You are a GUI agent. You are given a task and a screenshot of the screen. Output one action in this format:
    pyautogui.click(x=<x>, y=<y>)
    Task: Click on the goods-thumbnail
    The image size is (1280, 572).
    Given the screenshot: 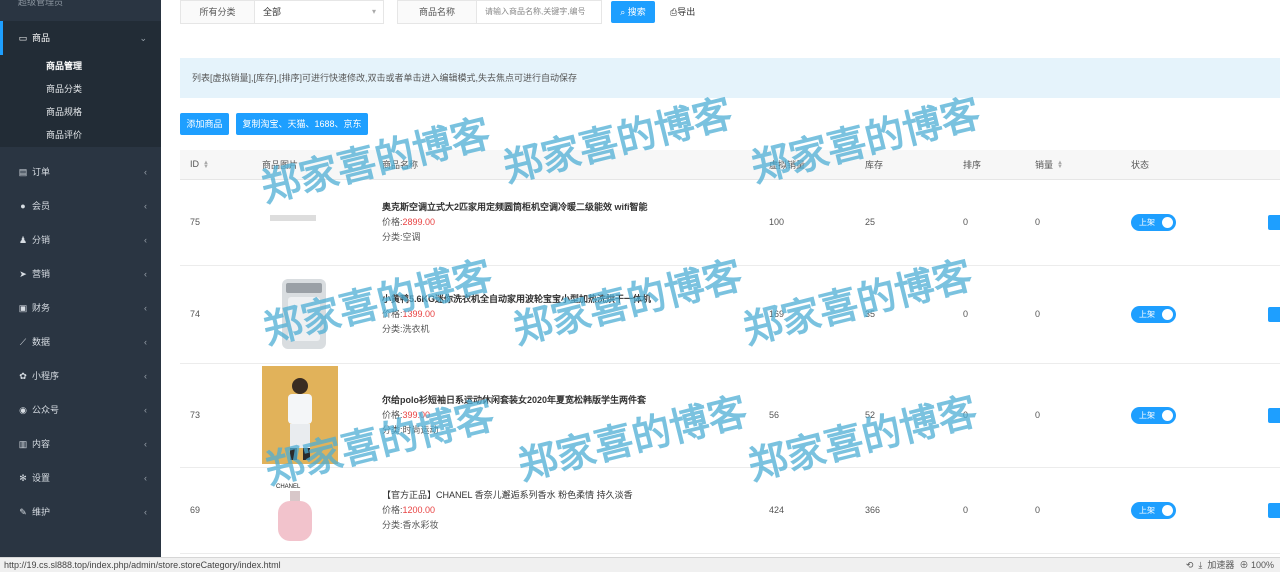 What is the action you would take?
    pyautogui.click(x=293, y=218)
    